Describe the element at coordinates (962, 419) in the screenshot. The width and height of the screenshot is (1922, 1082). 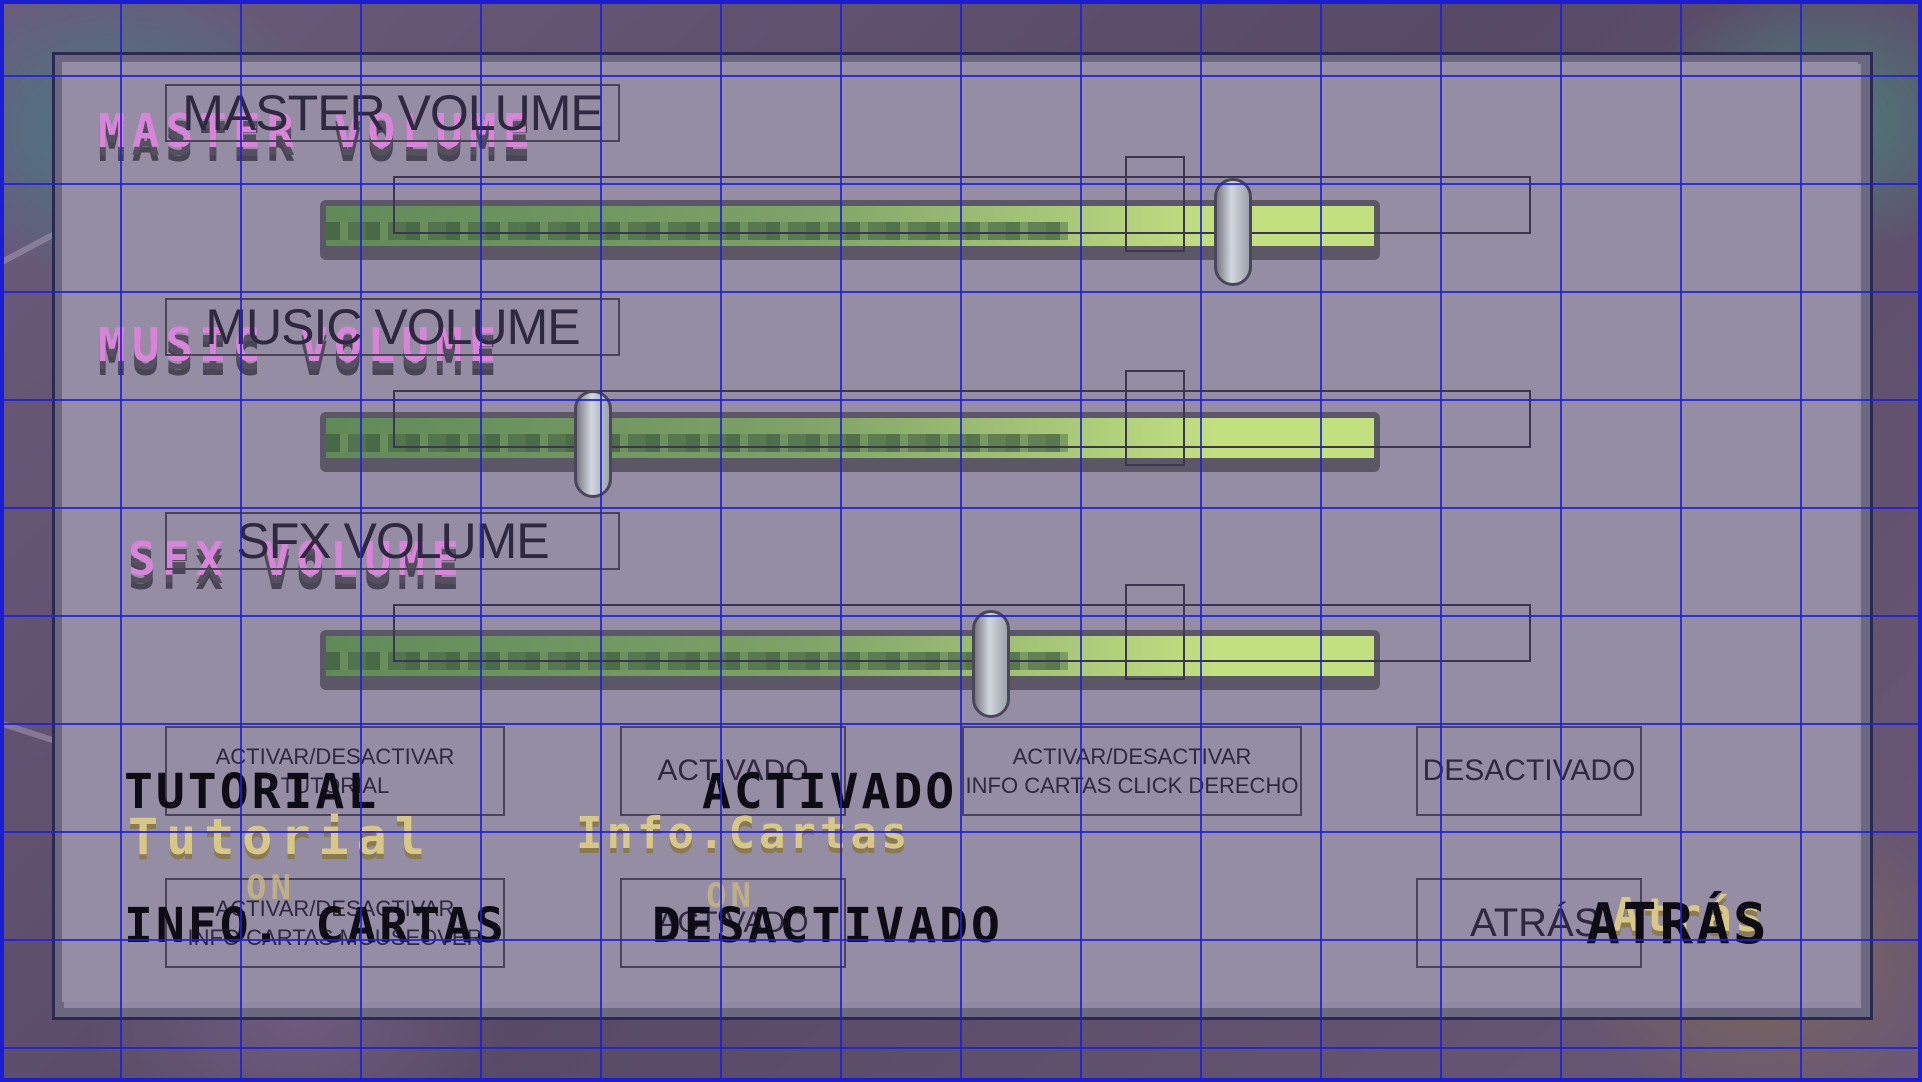
I see `music-volume-slider` at that location.